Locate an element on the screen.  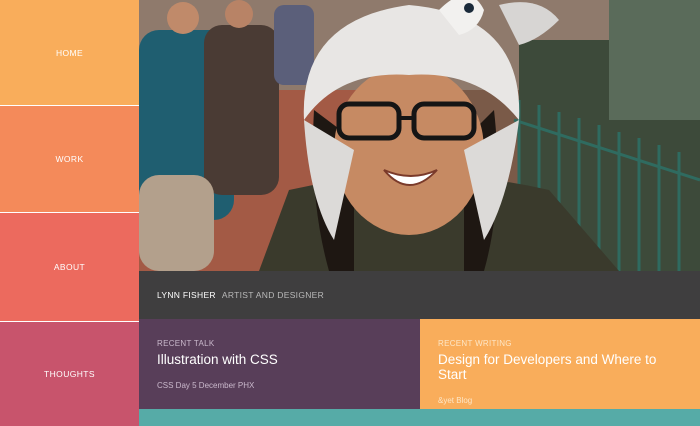
recent-talk-meta: CSS Day 5 December PHX is located at coordinates (206, 385).